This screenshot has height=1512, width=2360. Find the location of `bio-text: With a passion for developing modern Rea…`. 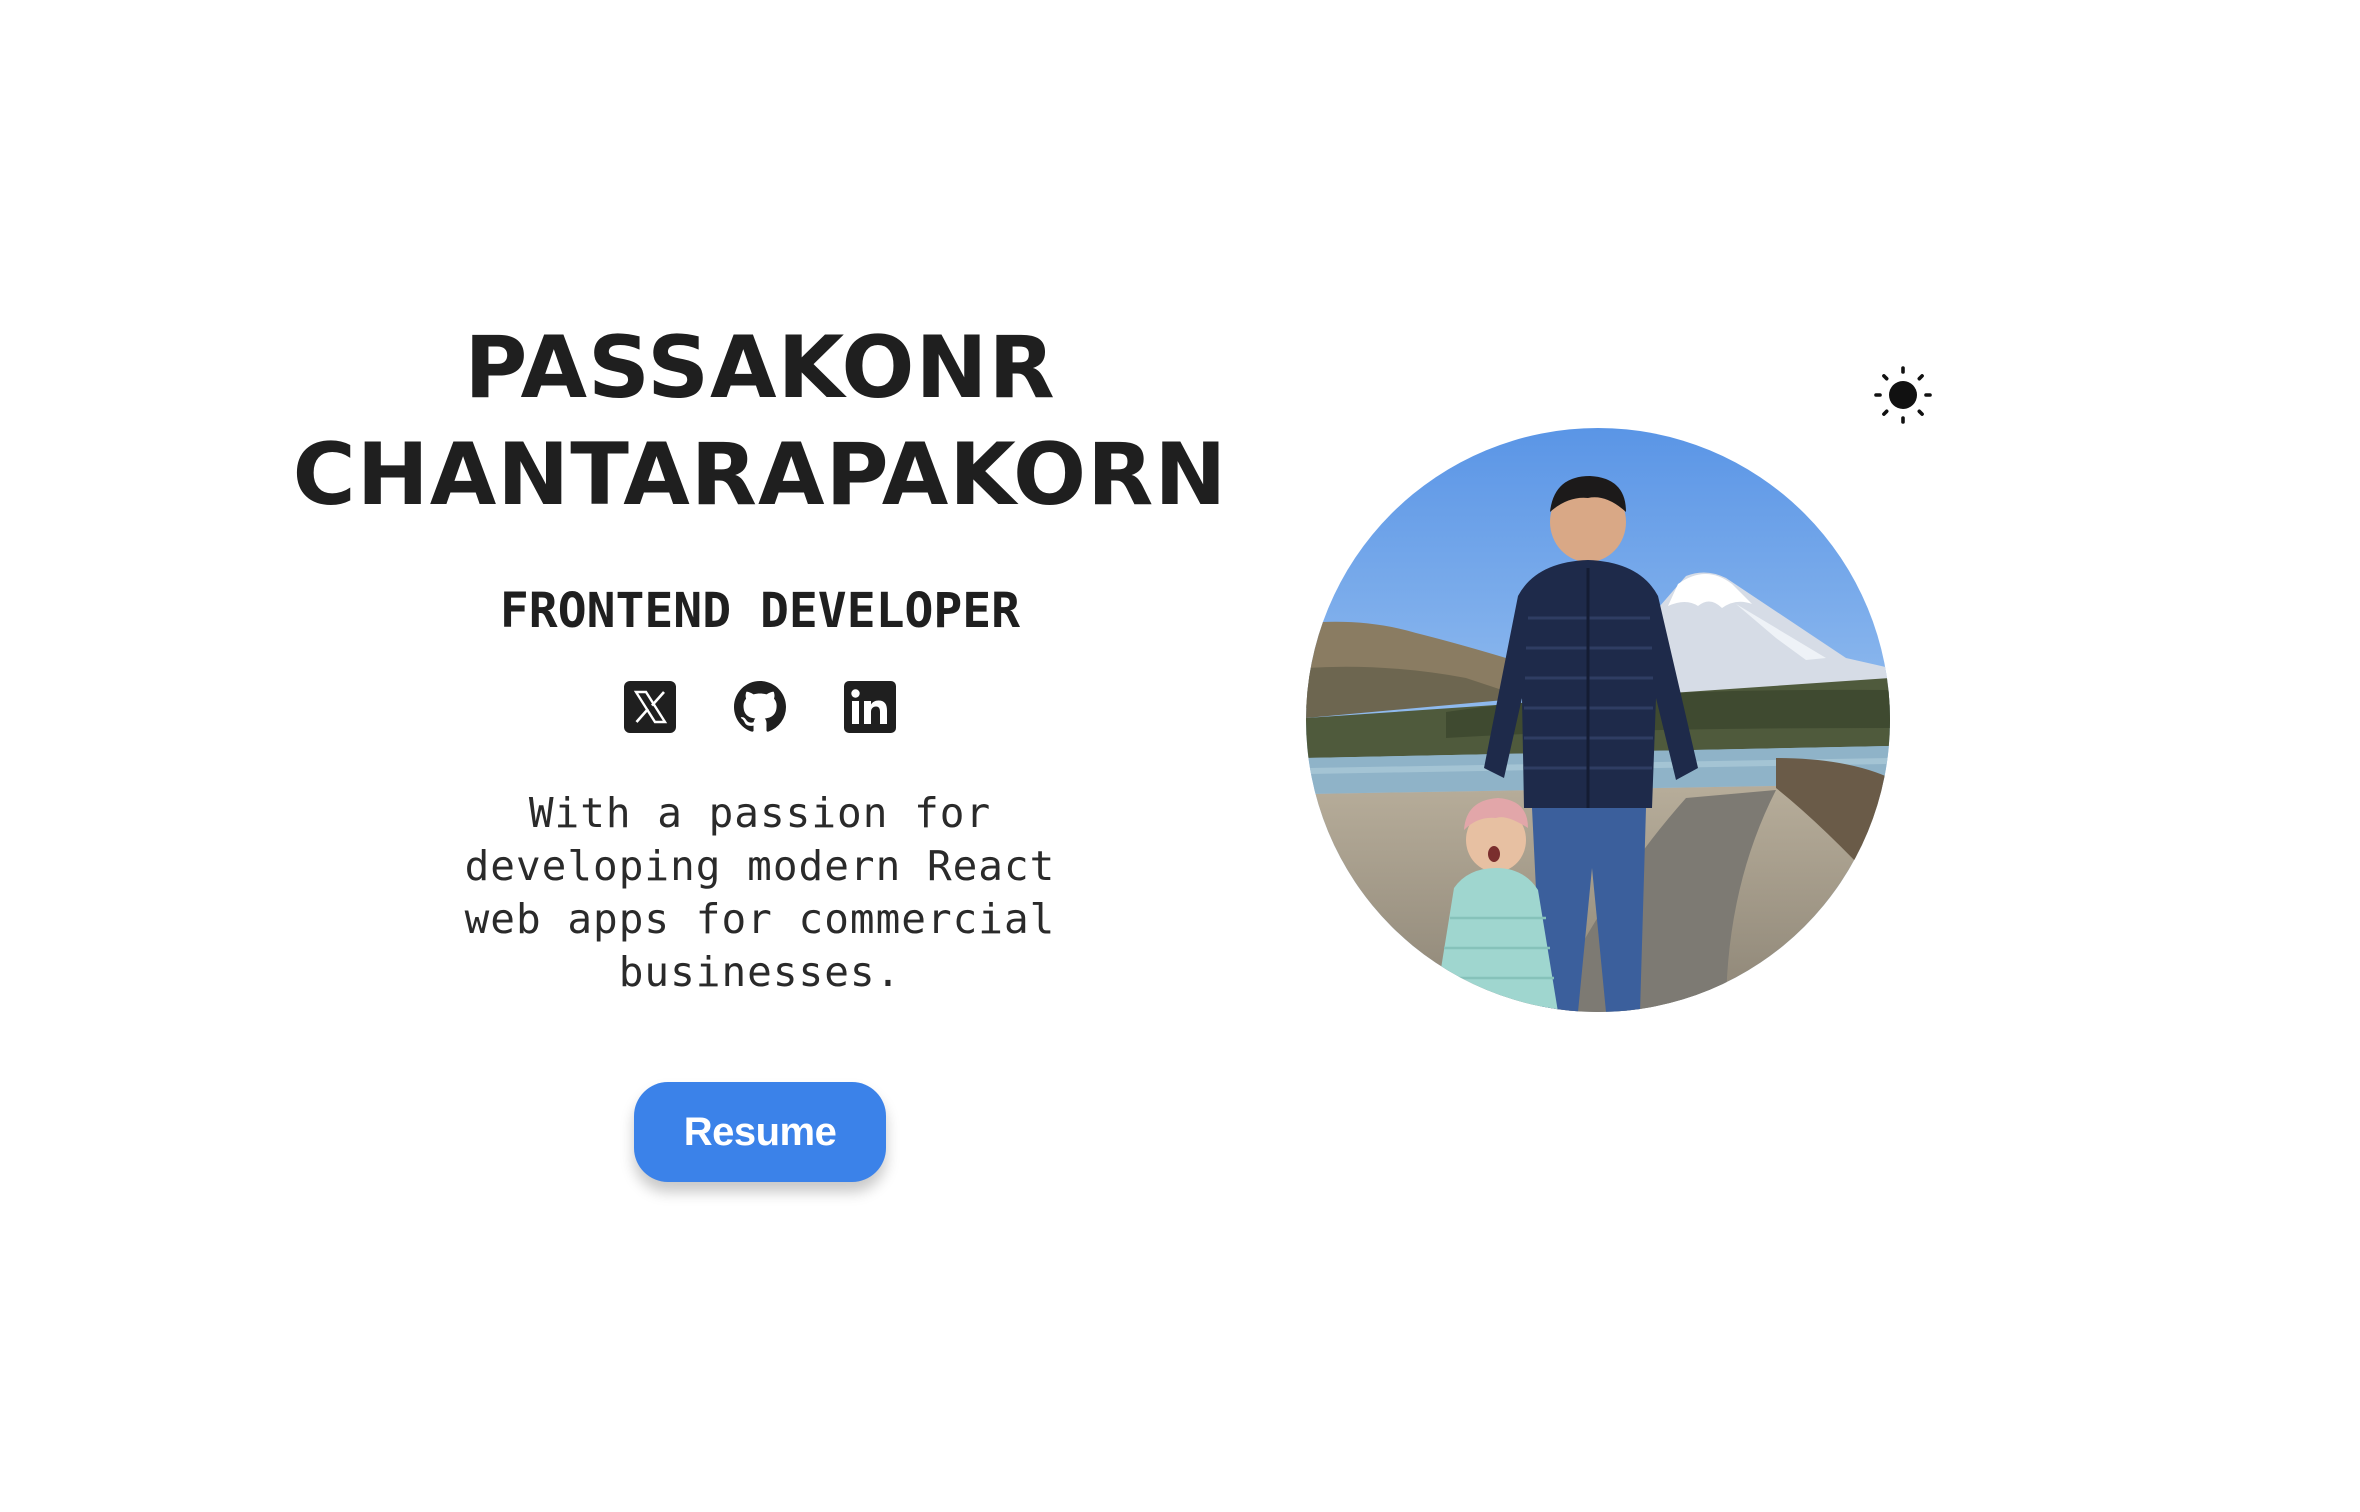

bio-text: With a passion for developing modern Rea… is located at coordinates (760, 892).